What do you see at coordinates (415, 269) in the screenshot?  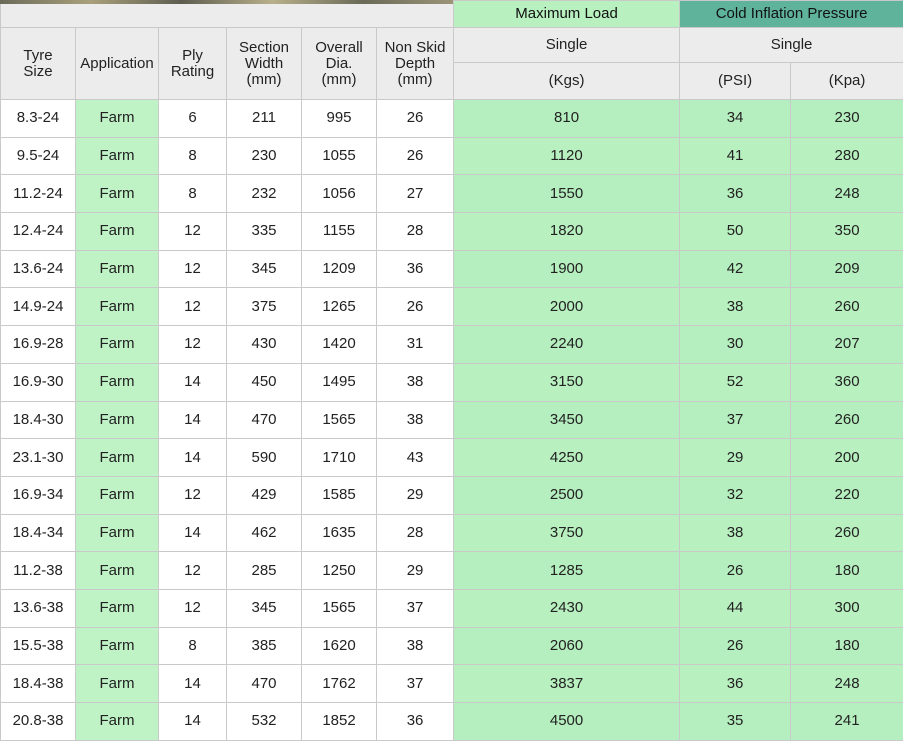 I see `non-skid-depth-cell: 36` at bounding box center [415, 269].